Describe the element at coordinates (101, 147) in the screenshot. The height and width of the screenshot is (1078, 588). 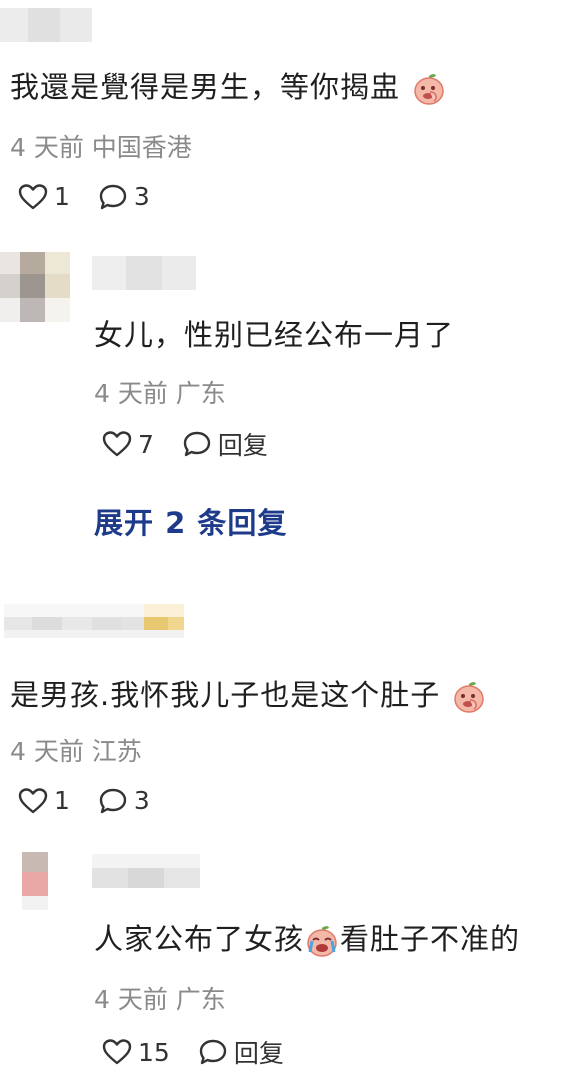
I see `comment-meta: 4 天前 中国香港` at that location.